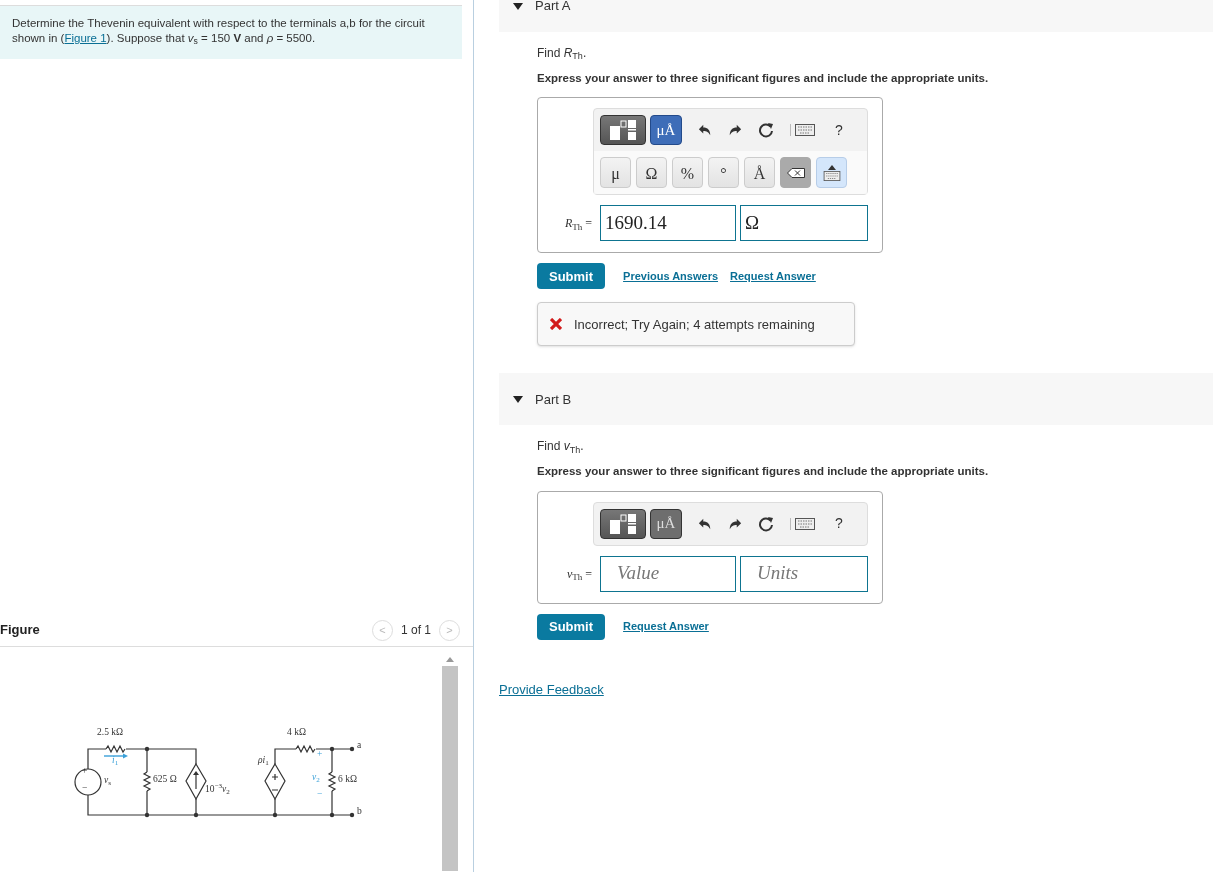 The height and width of the screenshot is (872, 1213). I want to click on answer-label: R$_{Th}$ =, so click(578, 224).